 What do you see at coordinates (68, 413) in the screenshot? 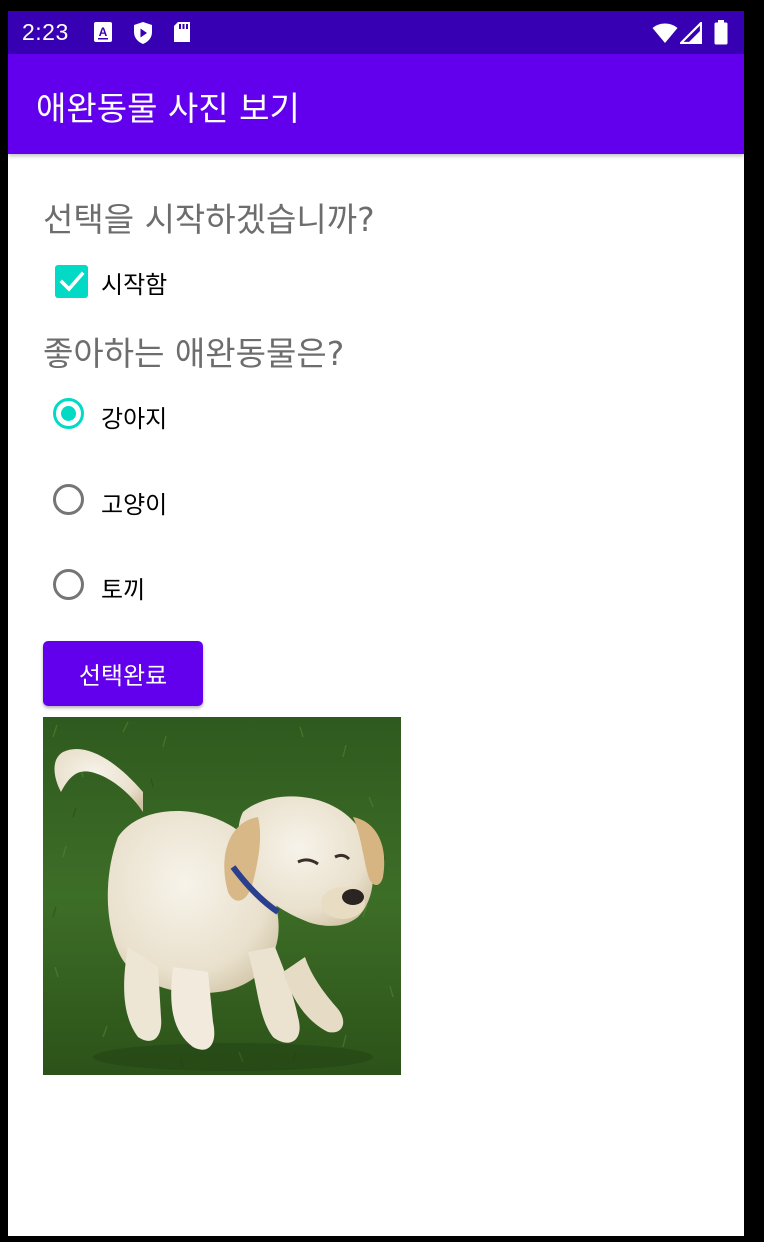
I see `radio-checked-icon` at bounding box center [68, 413].